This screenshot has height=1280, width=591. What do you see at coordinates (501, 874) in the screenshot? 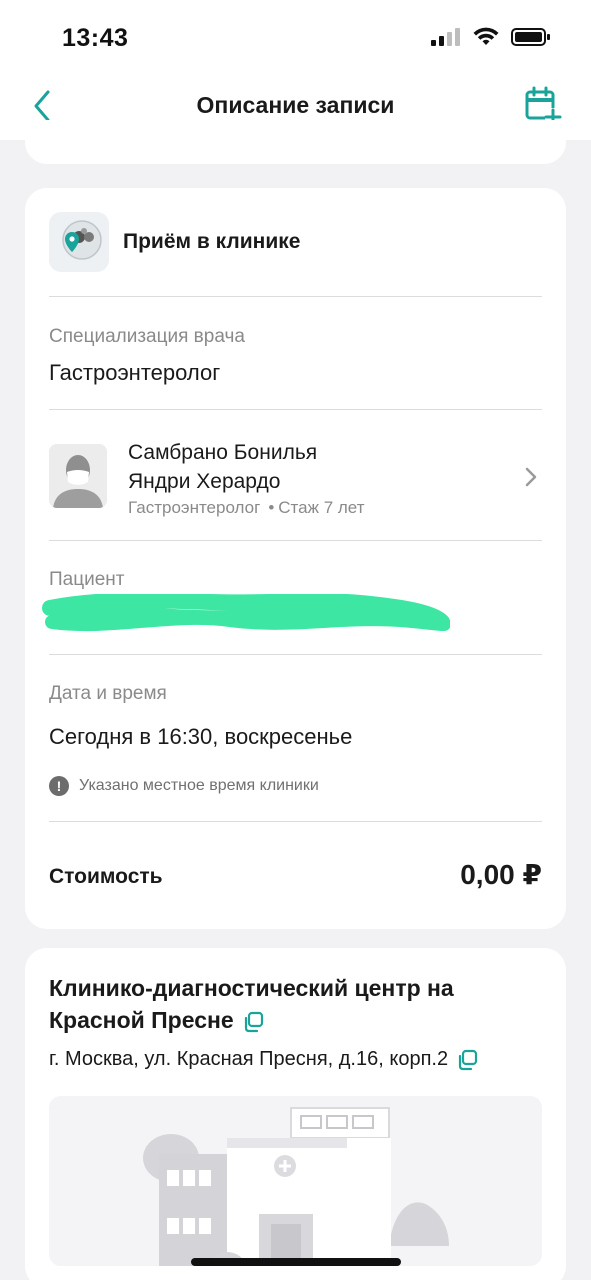
I see `cost-value: 0,00 ₽` at bounding box center [501, 874].